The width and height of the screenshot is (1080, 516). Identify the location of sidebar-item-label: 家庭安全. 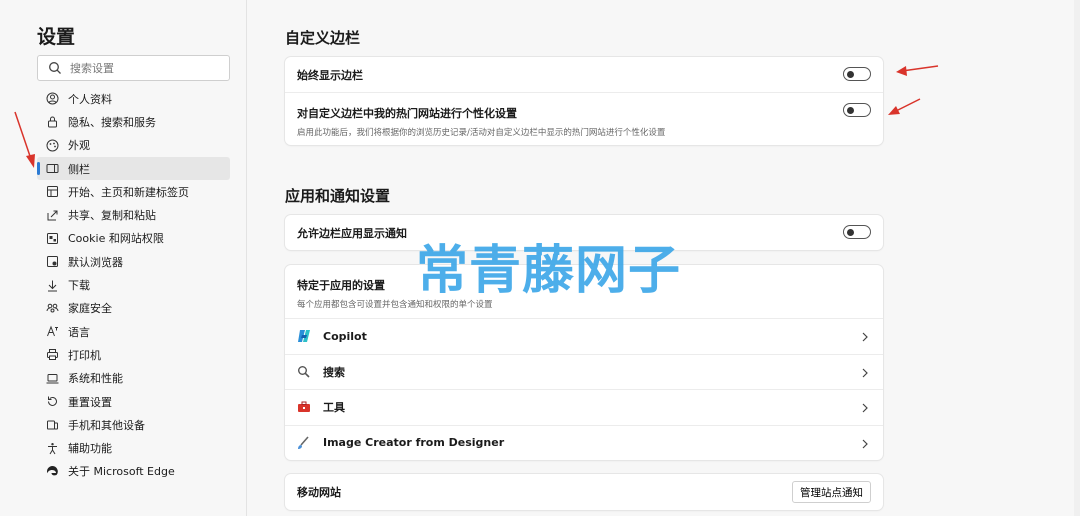
(90, 309).